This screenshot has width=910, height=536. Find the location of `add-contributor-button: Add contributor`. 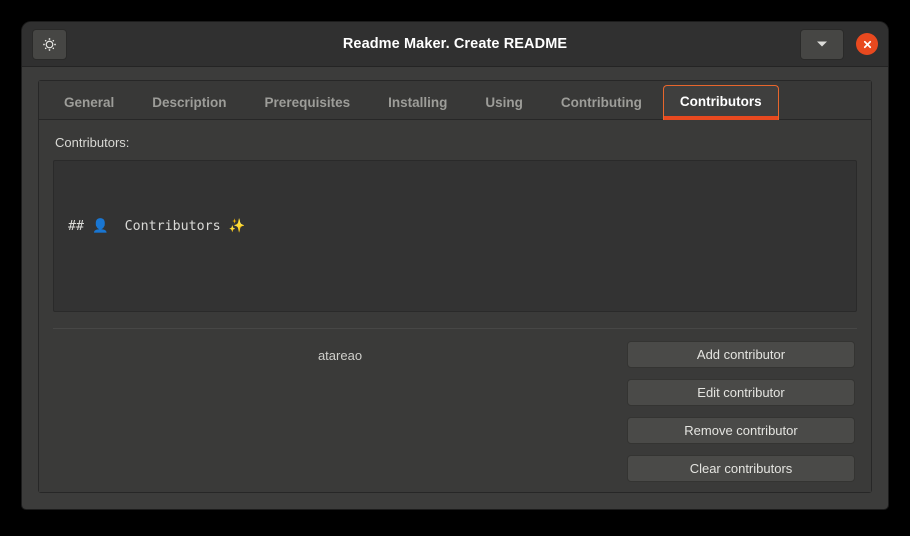

add-contributor-button: Add contributor is located at coordinates (741, 354).